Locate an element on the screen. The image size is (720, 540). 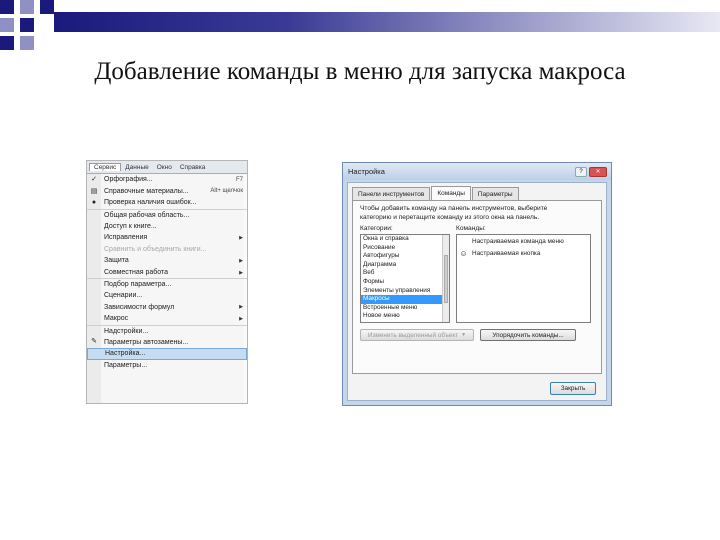
help-button: ? is located at coordinates (581, 171).